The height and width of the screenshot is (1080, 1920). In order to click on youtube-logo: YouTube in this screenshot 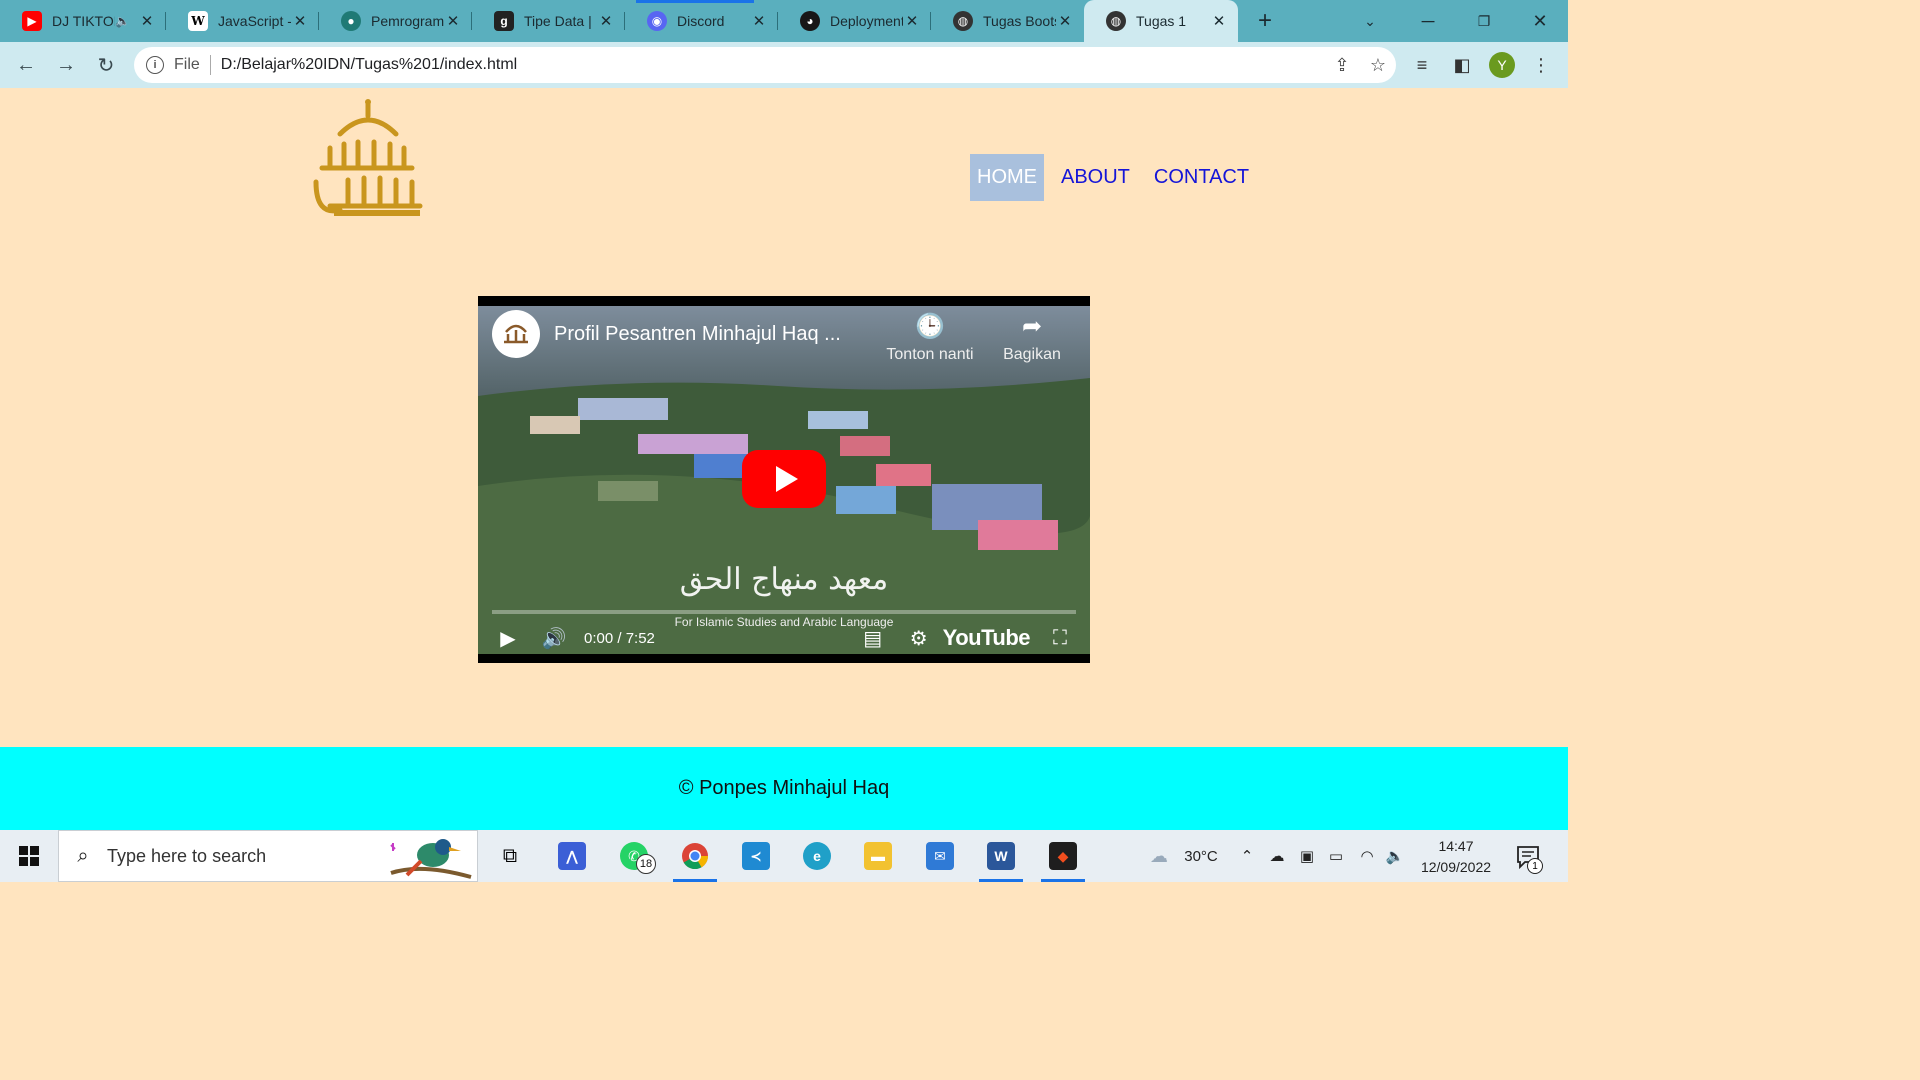, I will do `click(987, 638)`.